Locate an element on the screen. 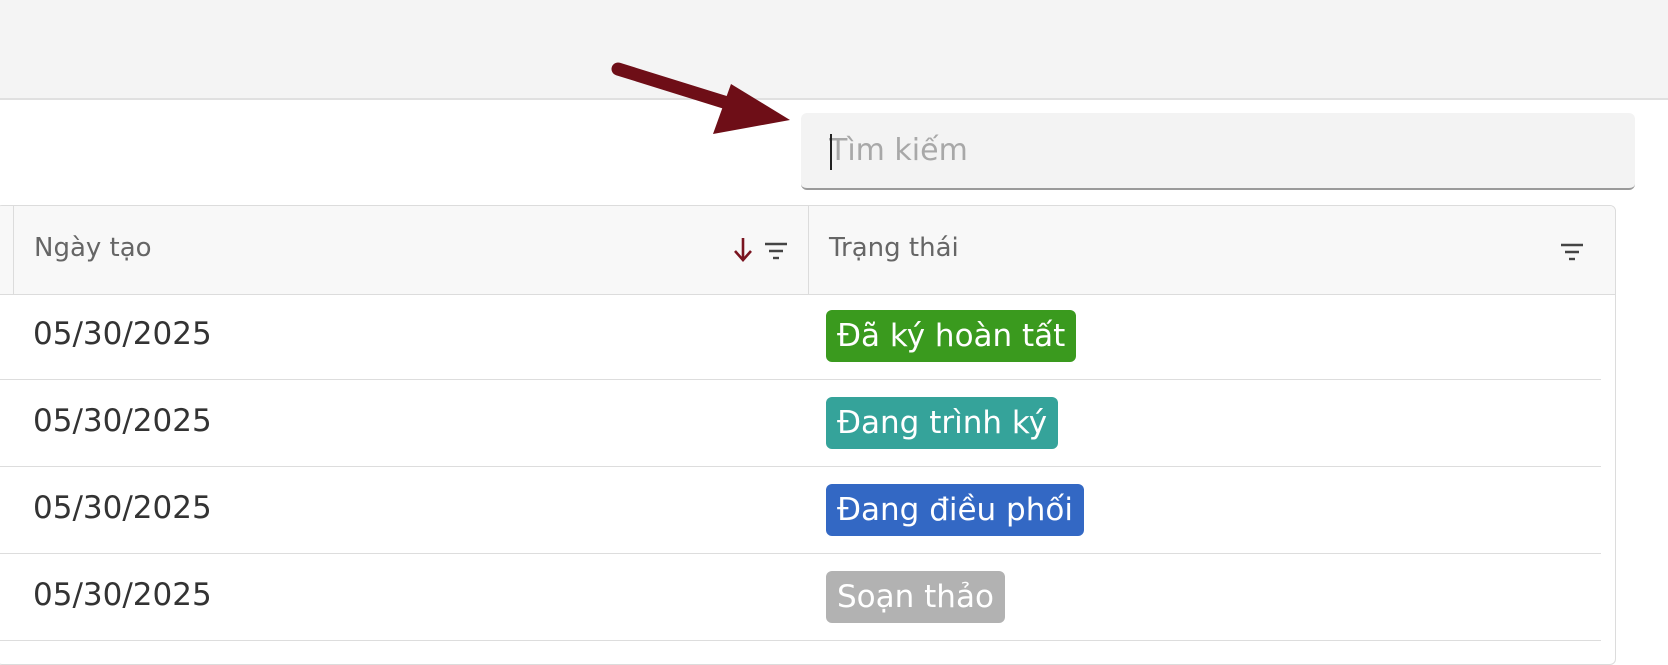 The width and height of the screenshot is (1668, 665). search-input is located at coordinates (1224, 150).